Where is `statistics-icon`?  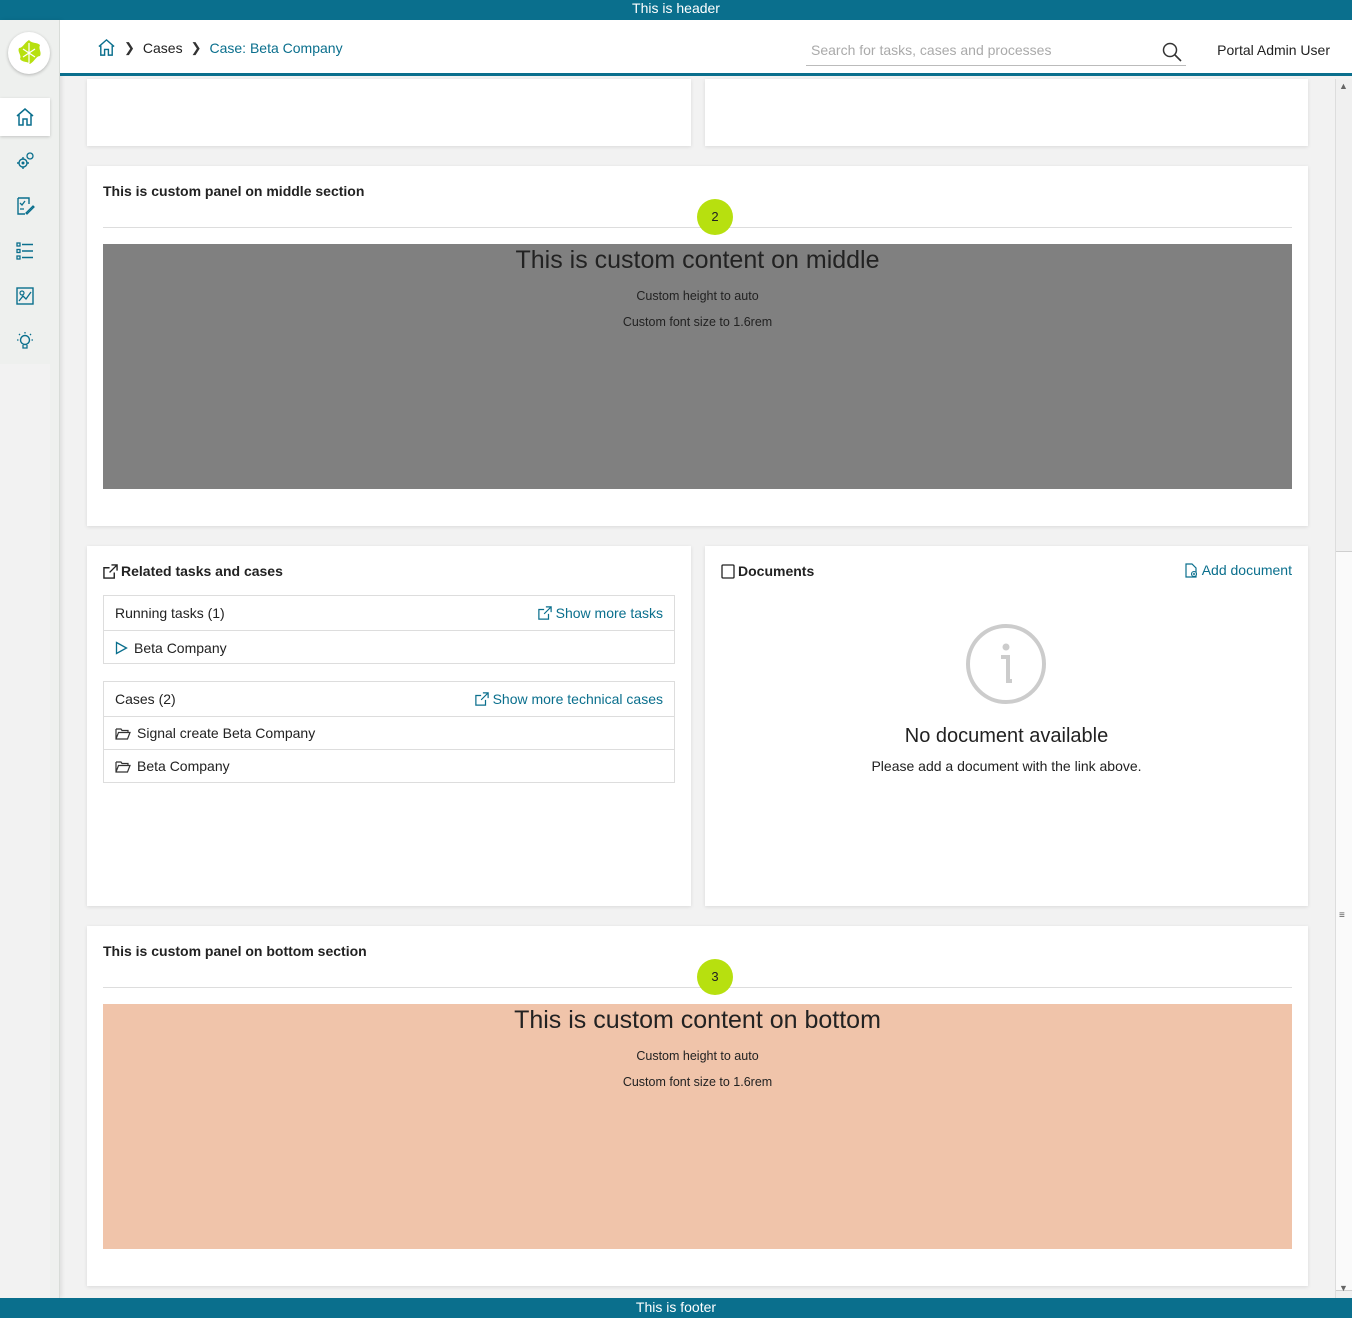 statistics-icon is located at coordinates (25, 296).